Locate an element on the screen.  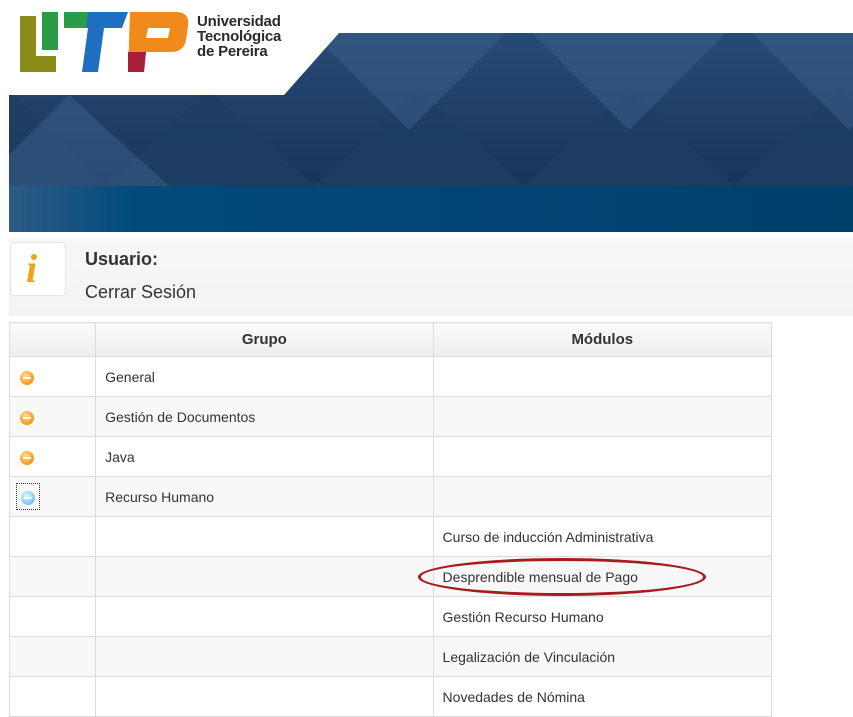
group-name: Gestión de Documentos is located at coordinates (264, 416).